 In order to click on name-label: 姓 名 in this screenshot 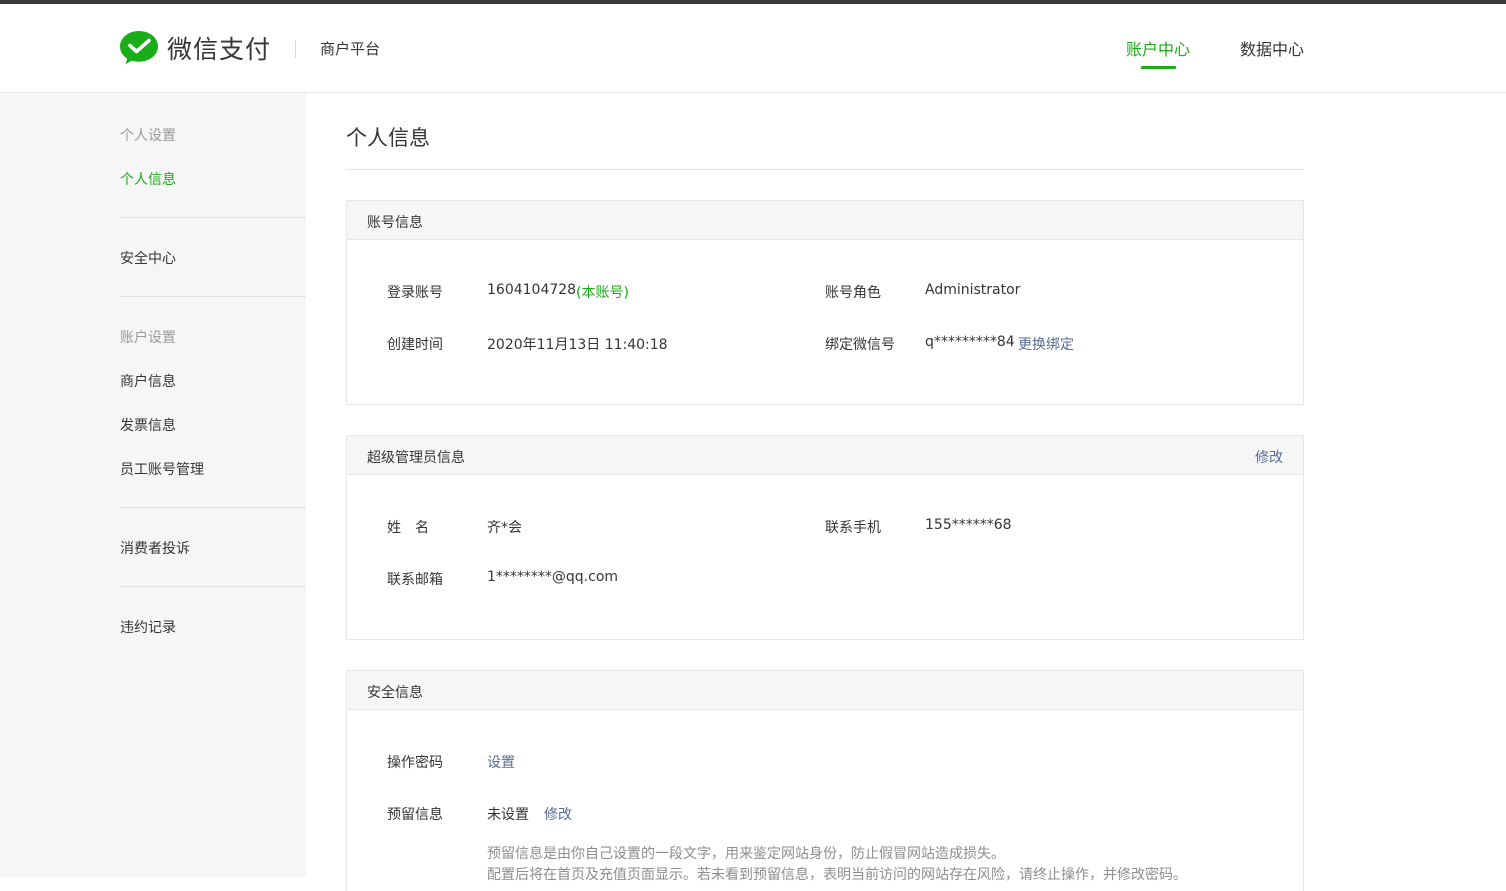, I will do `click(408, 528)`.